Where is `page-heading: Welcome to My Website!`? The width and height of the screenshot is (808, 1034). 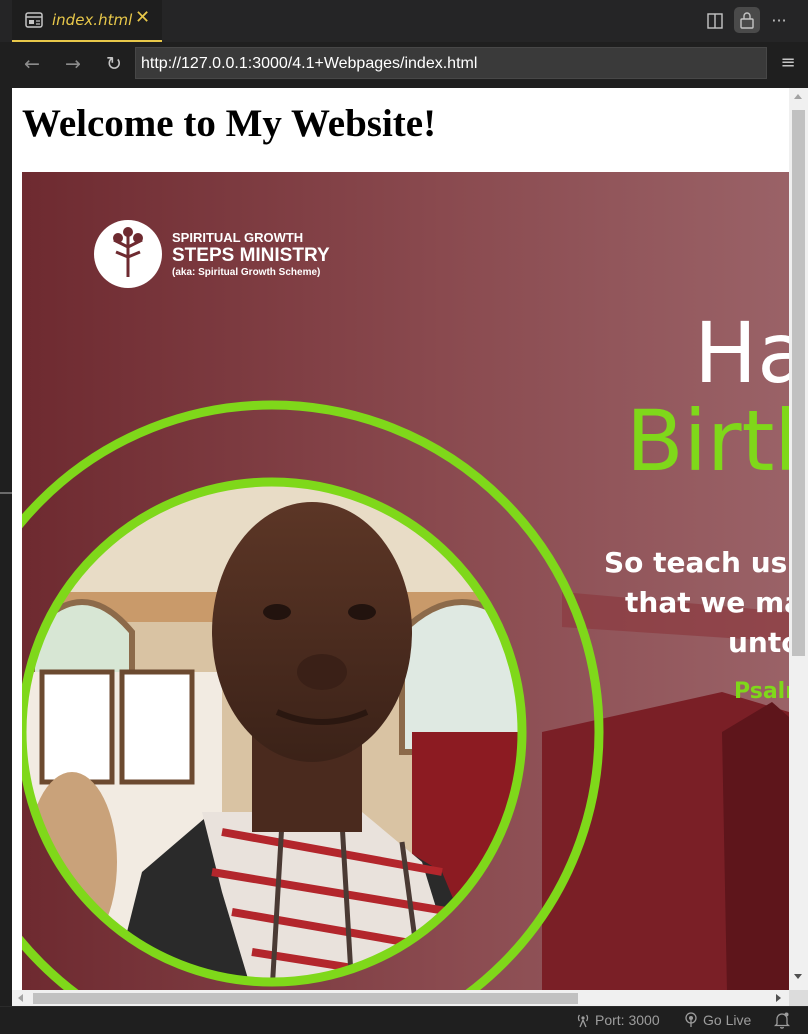
page-heading: Welcome to My Website! is located at coordinates (229, 123).